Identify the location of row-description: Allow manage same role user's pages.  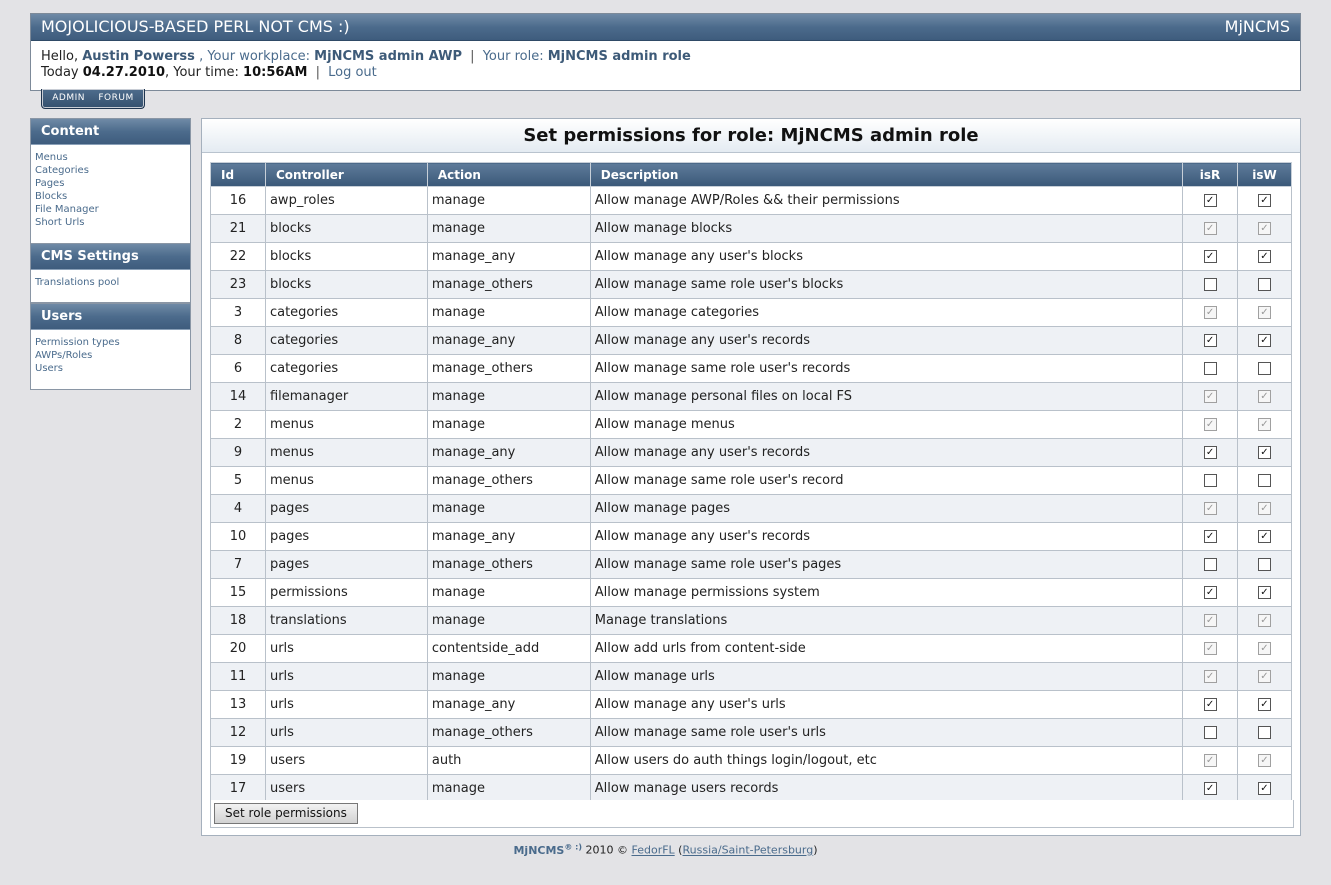
(886, 564).